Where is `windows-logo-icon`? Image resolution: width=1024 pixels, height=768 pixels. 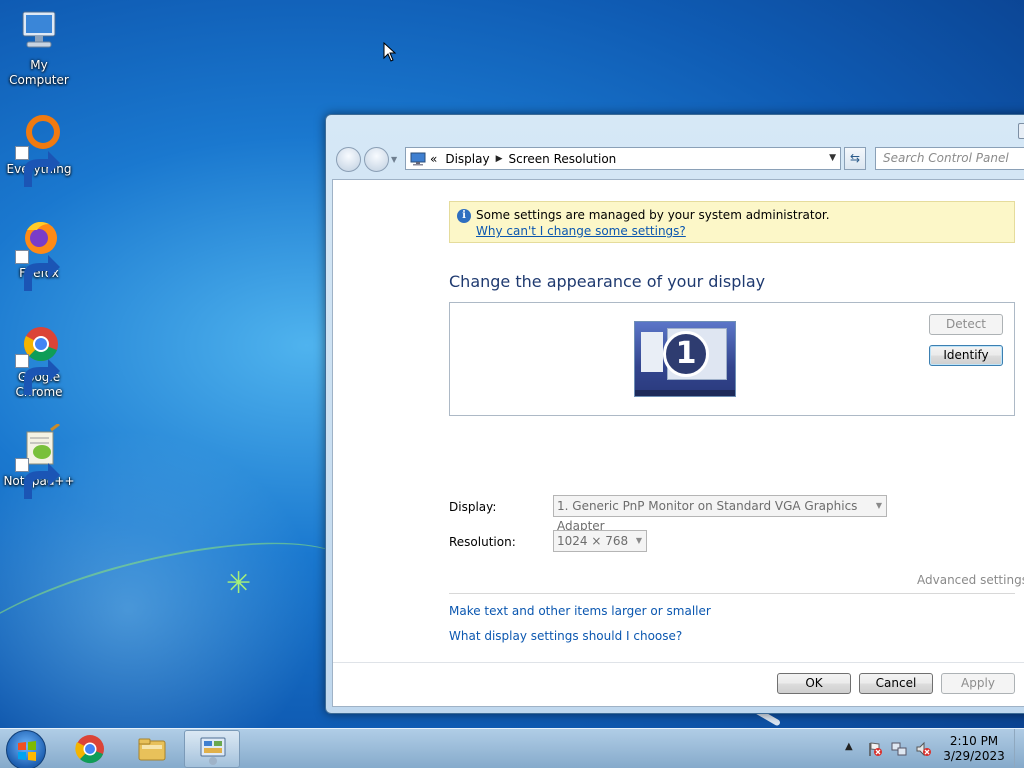
windows-logo-icon is located at coordinates (27, 751).